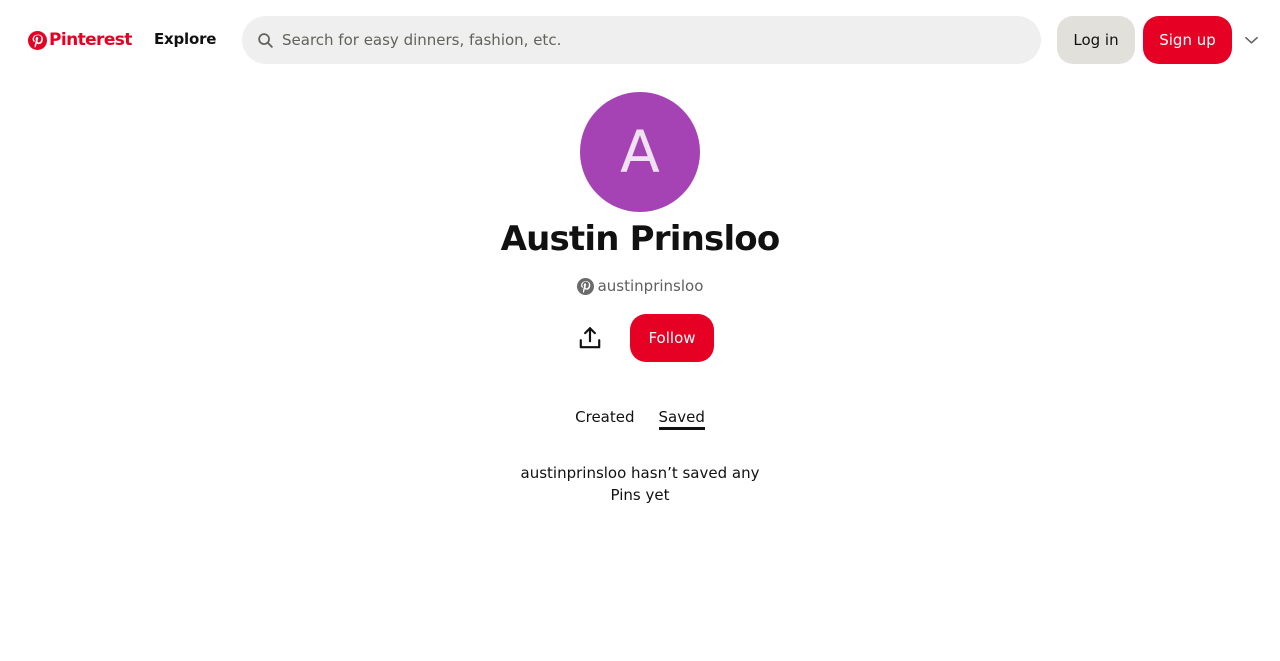  I want to click on profile-tabs: Created Saved, so click(640, 419).